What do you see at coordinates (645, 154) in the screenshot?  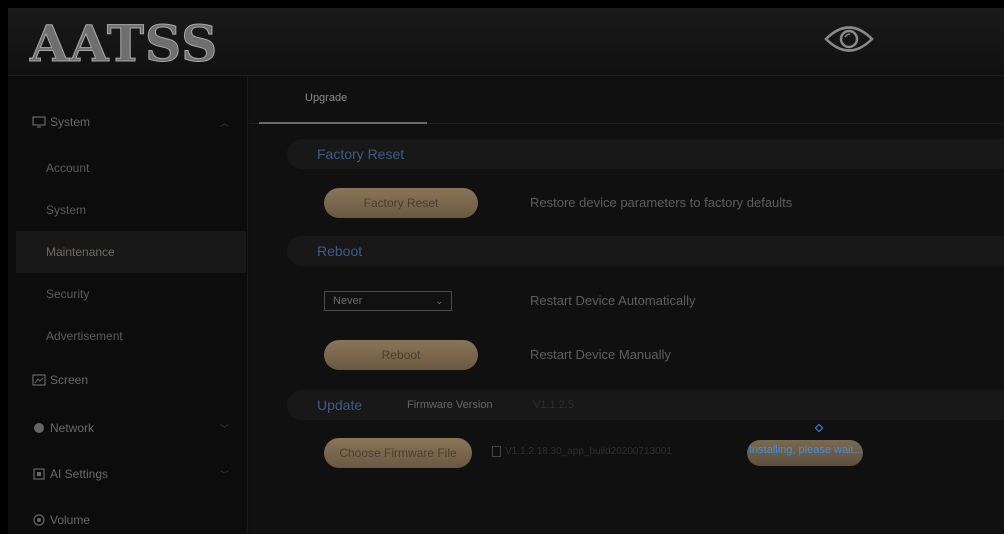 I see `section-factory-reset: Factory Reset` at bounding box center [645, 154].